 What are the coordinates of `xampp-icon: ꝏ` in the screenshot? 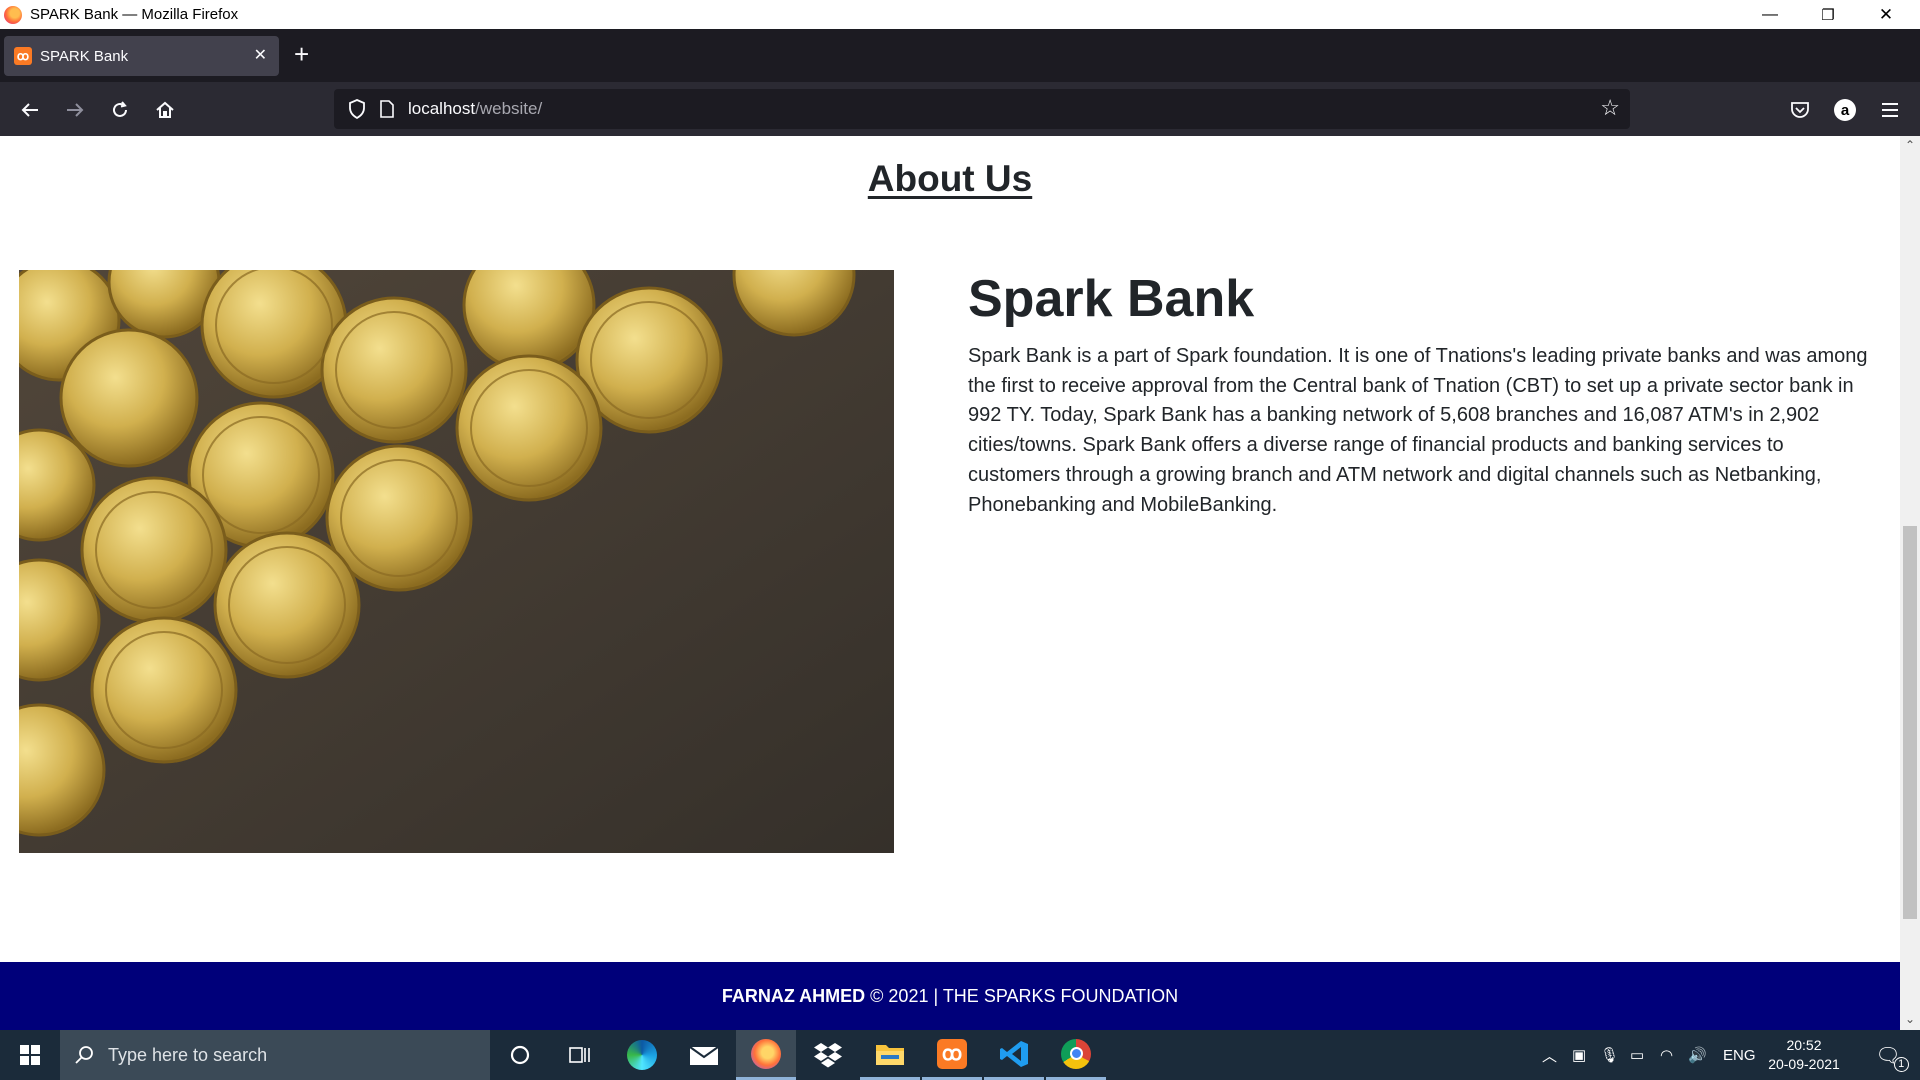 It's located at (952, 1053).